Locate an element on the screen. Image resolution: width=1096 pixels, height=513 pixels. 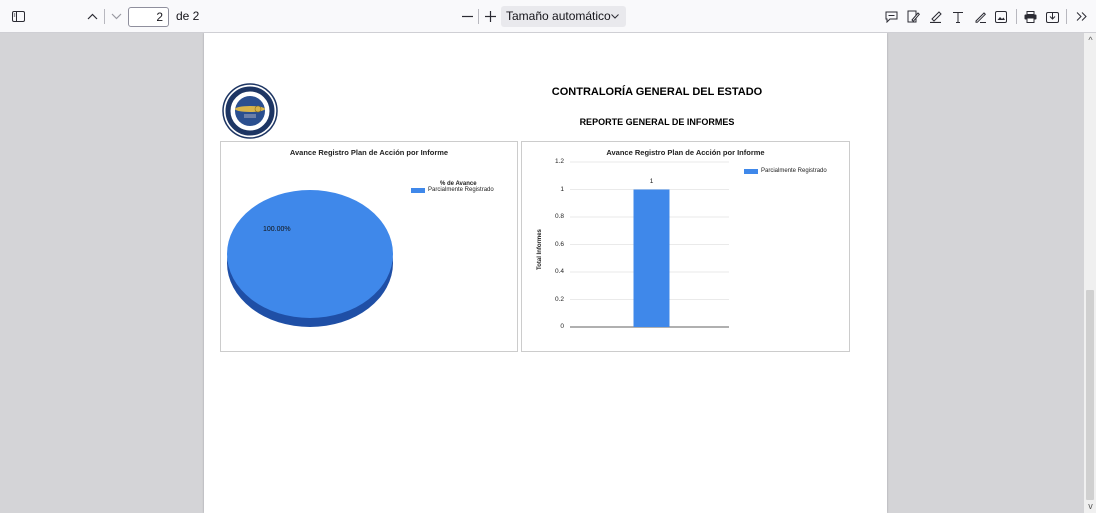
print-icon is located at coordinates (1030, 16).